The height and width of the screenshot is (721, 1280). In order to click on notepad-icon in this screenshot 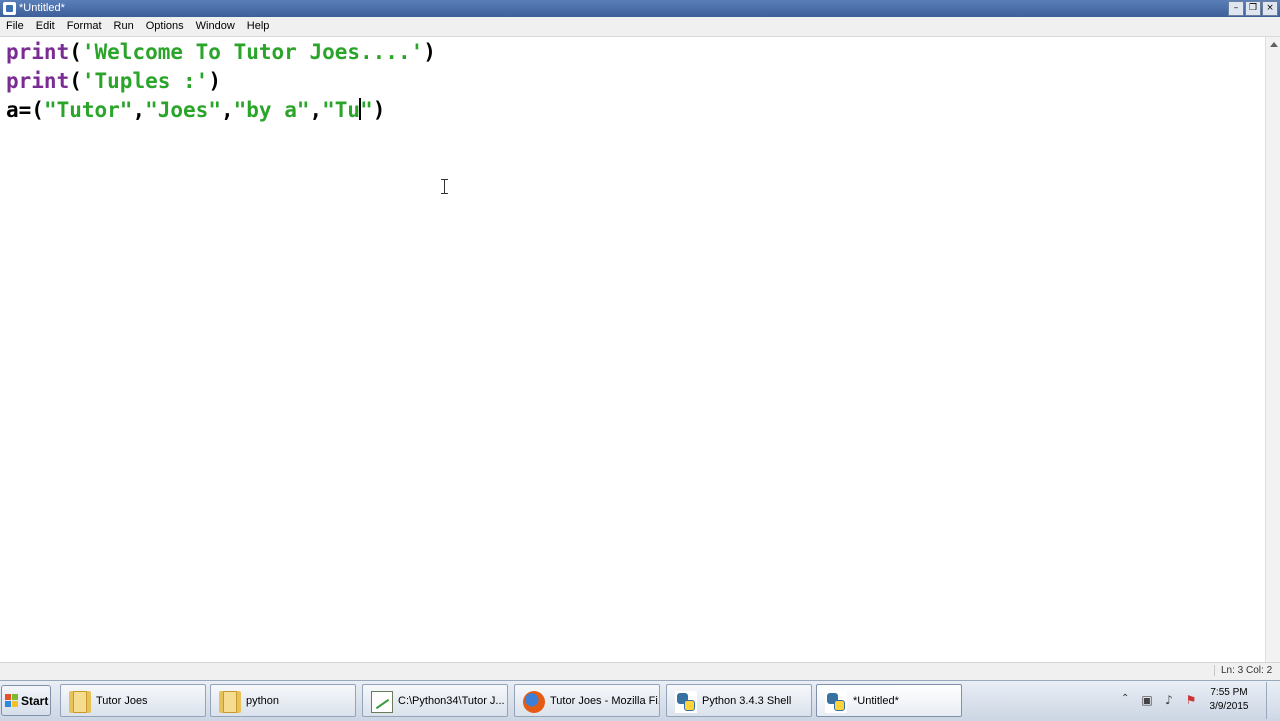, I will do `click(382, 702)`.